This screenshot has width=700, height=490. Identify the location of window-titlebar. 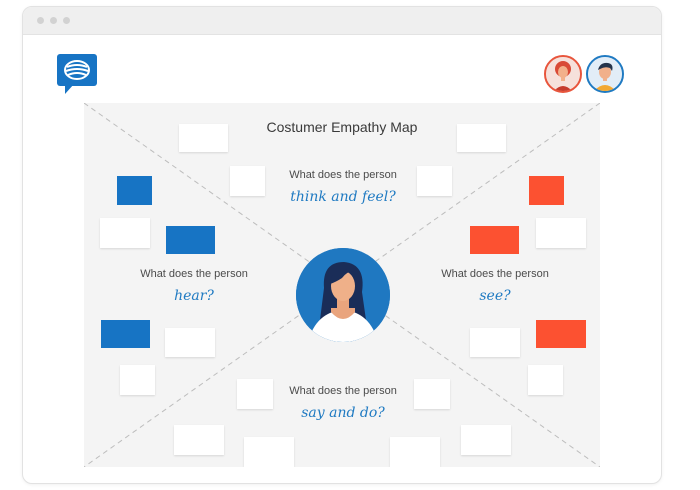
(342, 21).